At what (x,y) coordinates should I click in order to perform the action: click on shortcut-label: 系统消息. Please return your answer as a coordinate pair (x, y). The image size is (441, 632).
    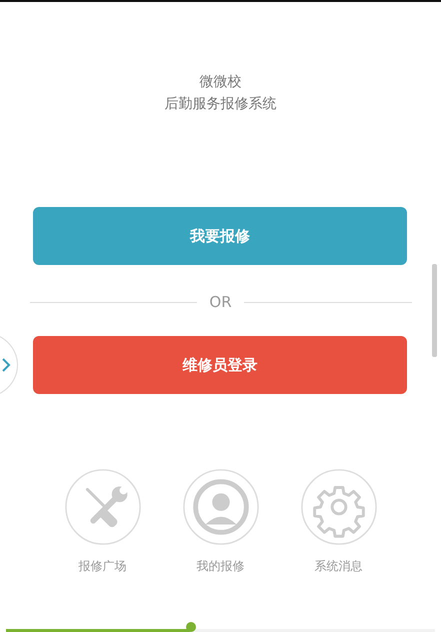
    Looking at the image, I should click on (338, 566).